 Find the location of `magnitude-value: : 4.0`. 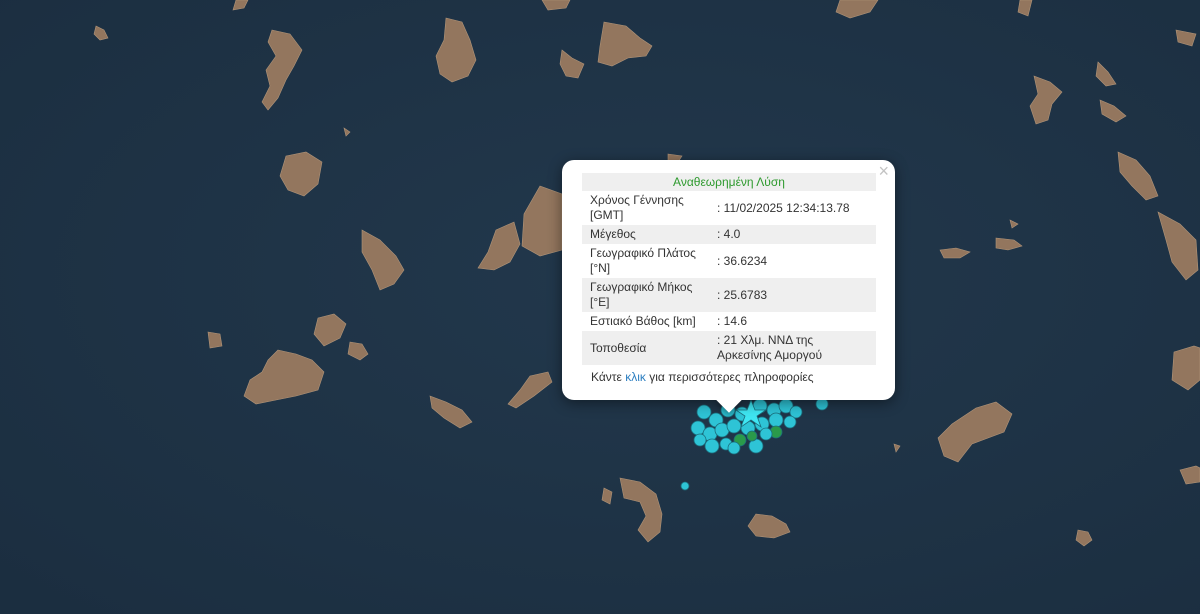

magnitude-value: : 4.0 is located at coordinates (792, 234).